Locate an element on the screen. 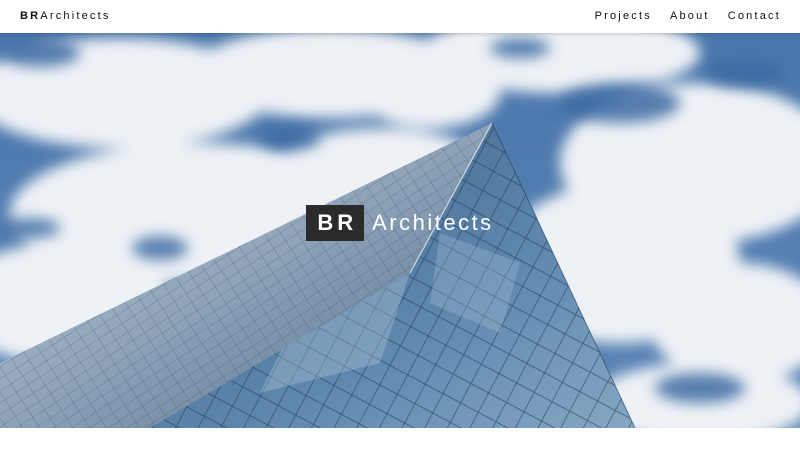 The width and height of the screenshot is (800, 450). brand-logo-link: BRArchitects is located at coordinates (65, 16).